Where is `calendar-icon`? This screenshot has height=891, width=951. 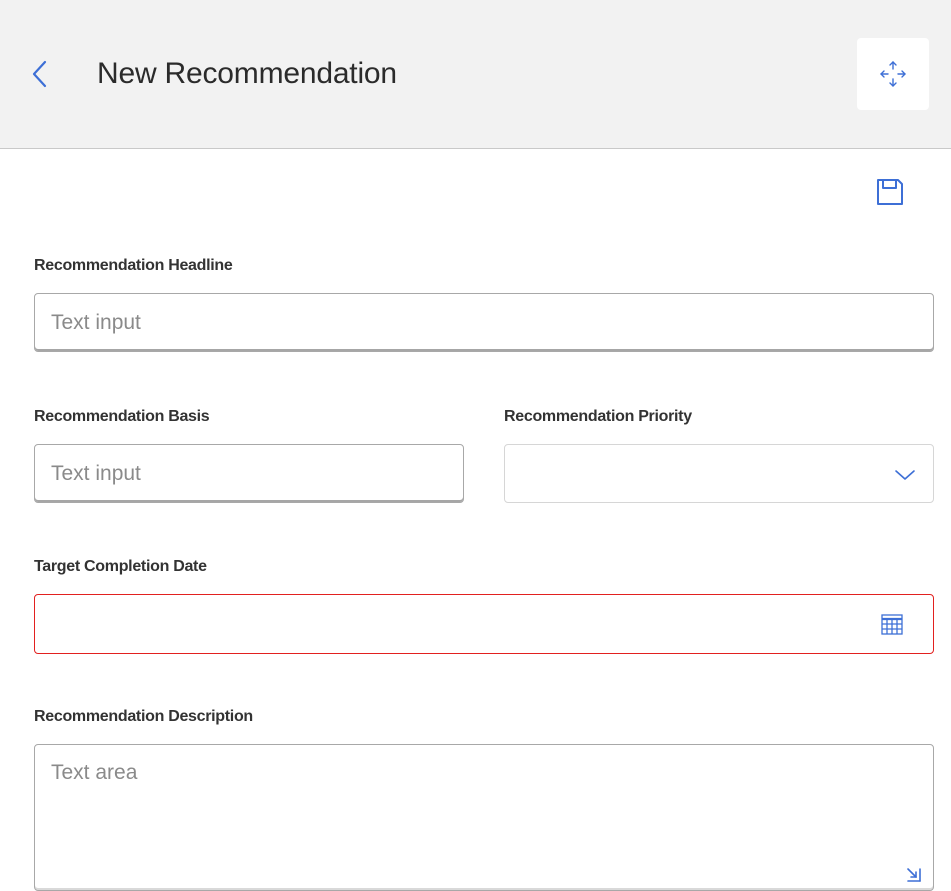
calendar-icon is located at coordinates (892, 624).